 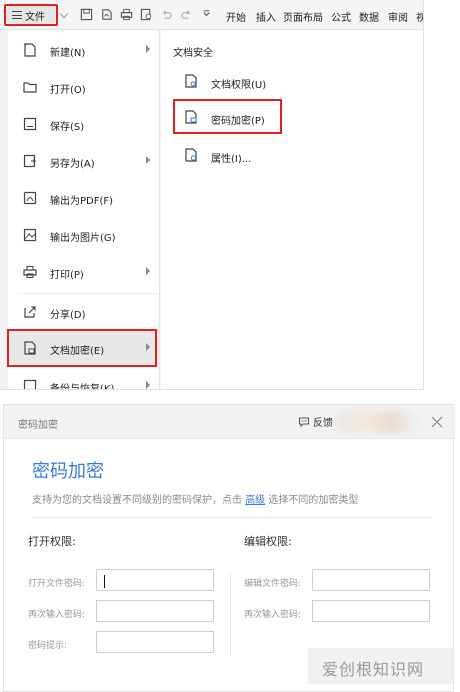 What do you see at coordinates (191, 81) in the screenshot?
I see `doc-permission-icon` at bounding box center [191, 81].